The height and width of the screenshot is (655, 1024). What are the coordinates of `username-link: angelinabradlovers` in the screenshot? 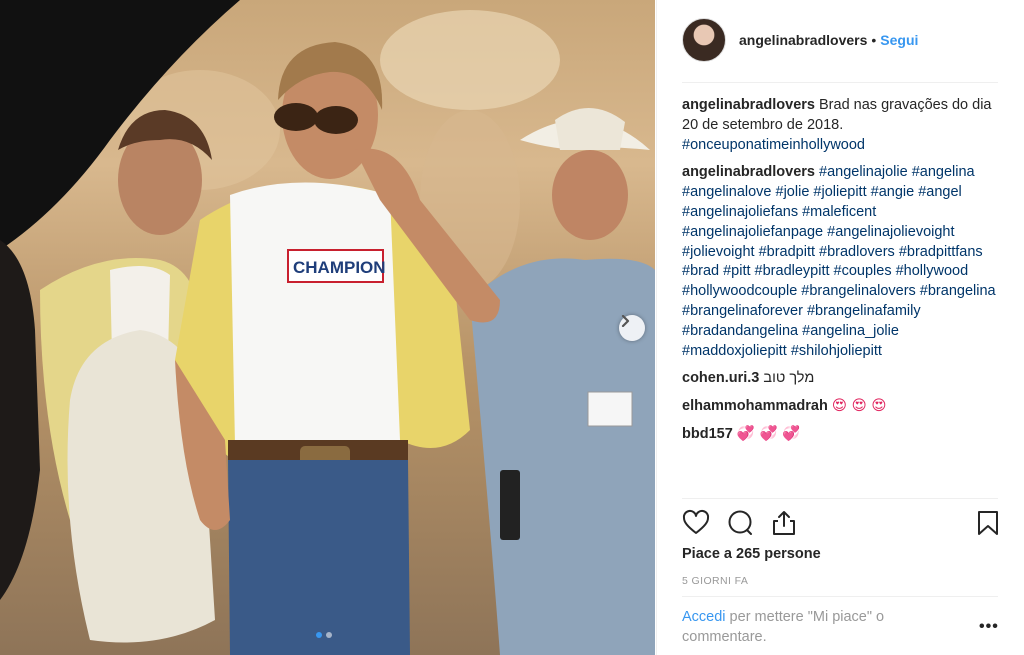 It's located at (803, 40).